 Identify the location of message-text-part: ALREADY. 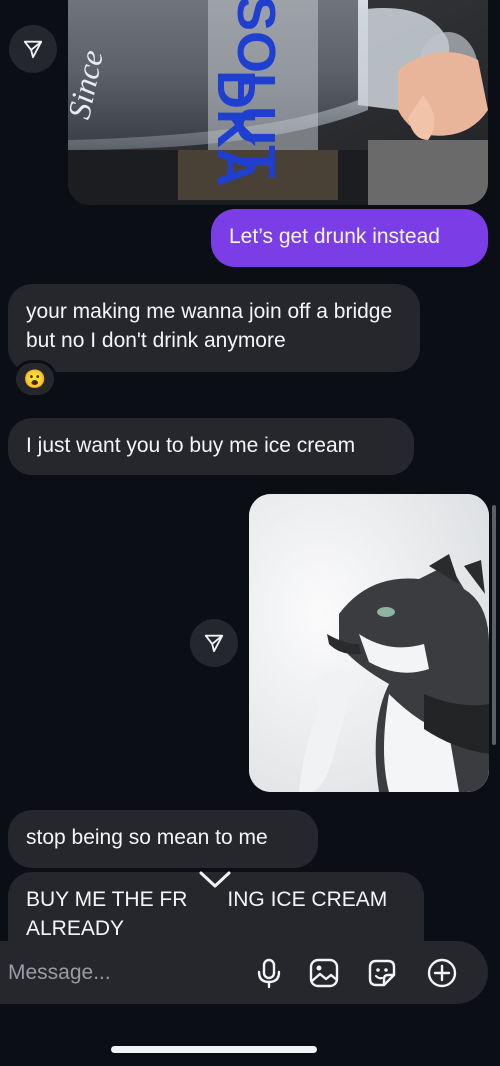
(75, 928).